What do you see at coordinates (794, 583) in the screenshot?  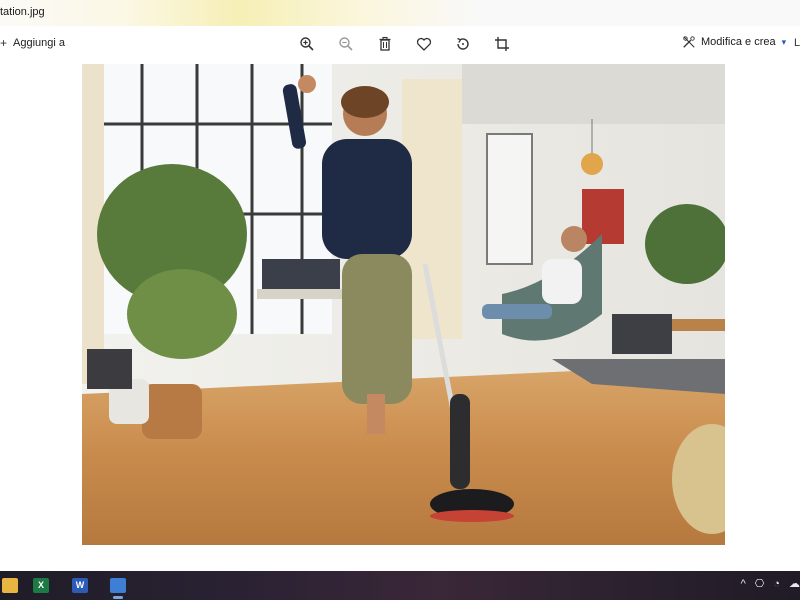 I see `cloud-icon: ☁` at bounding box center [794, 583].